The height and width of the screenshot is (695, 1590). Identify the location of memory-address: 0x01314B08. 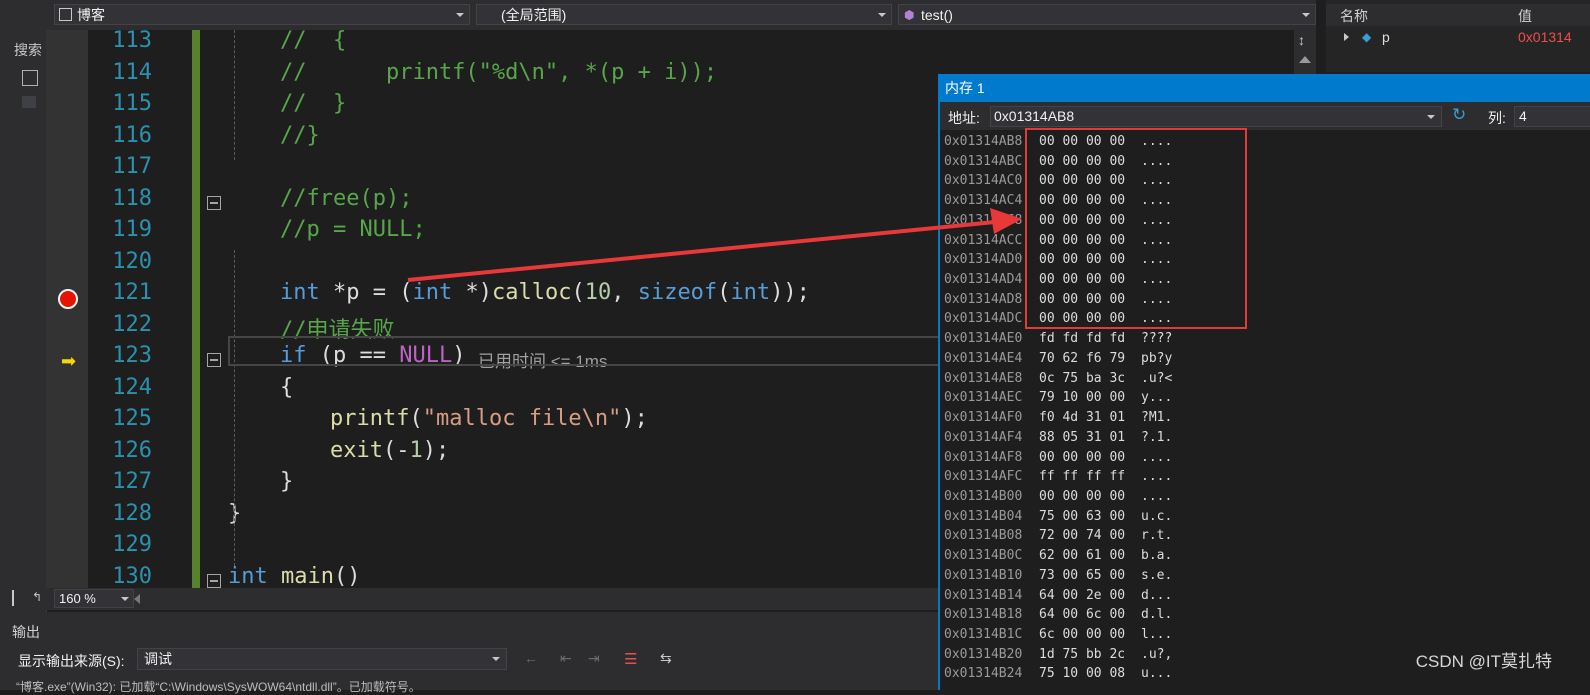
(983, 536).